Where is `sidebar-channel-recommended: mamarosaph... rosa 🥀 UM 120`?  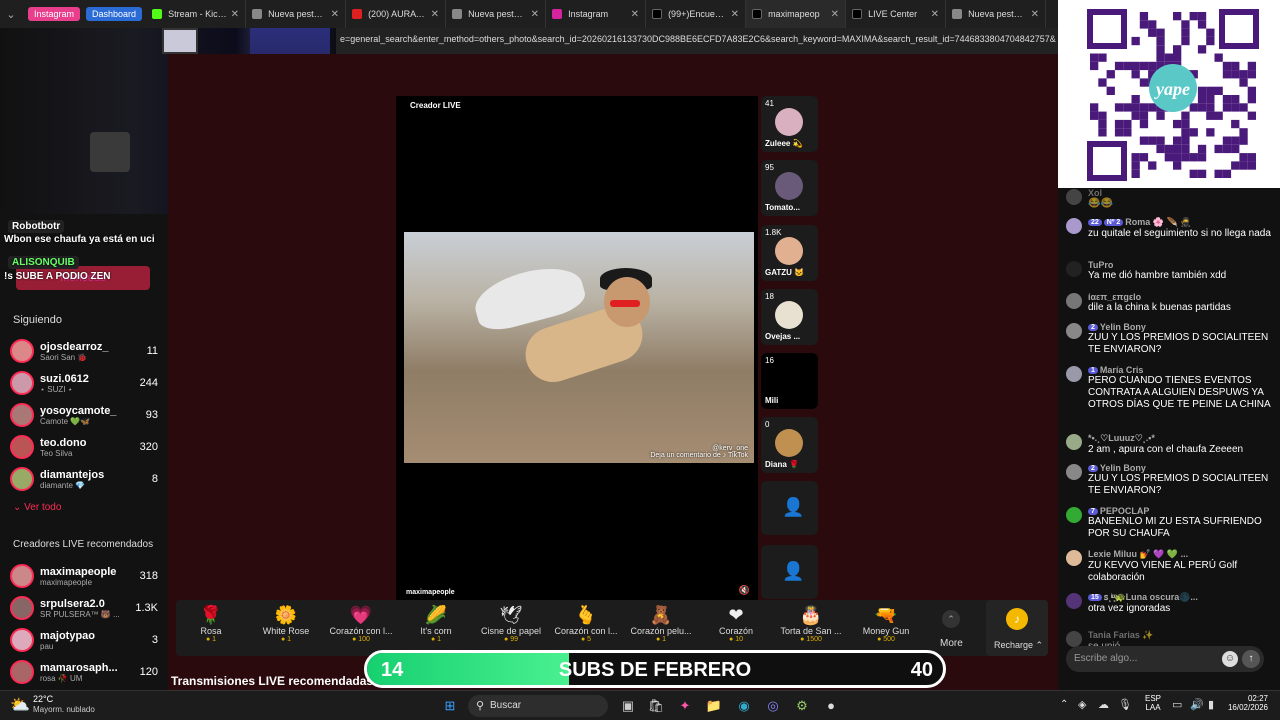 sidebar-channel-recommended: mamarosaph... rosa 🥀 UM 120 is located at coordinates (84, 672).